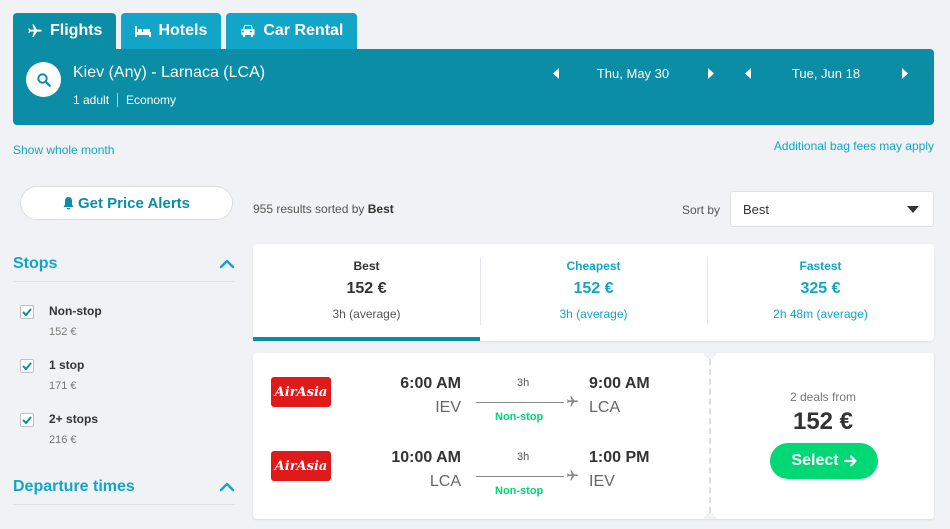 The image size is (950, 529). Describe the element at coordinates (151, 100) in the screenshot. I see `cabin-value: Economy` at that location.